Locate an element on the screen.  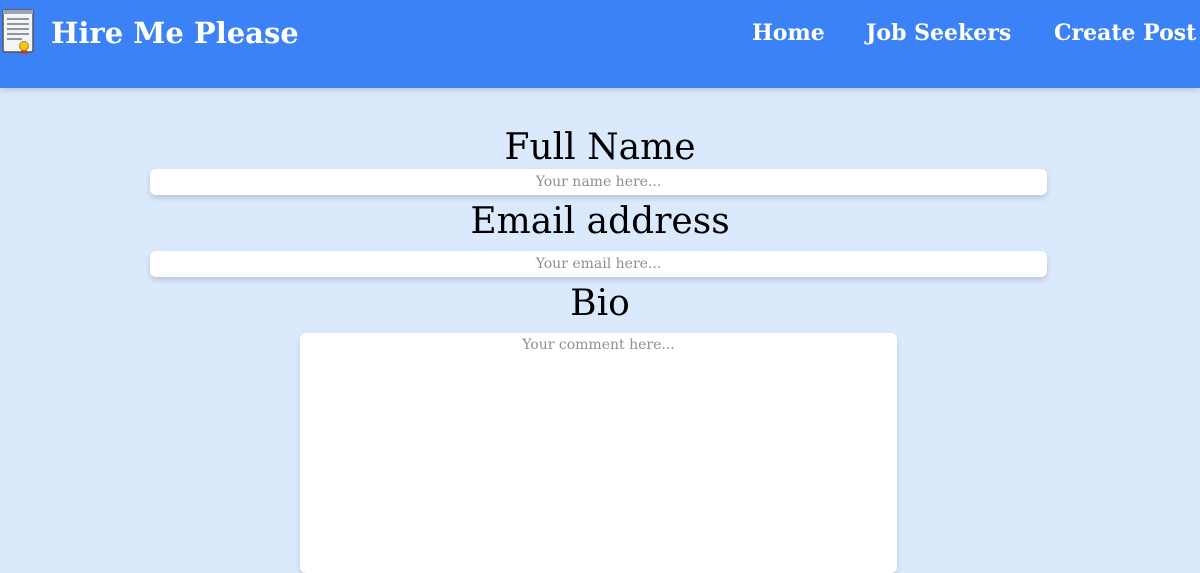
full-name-label: Full Name is located at coordinates (600, 147).